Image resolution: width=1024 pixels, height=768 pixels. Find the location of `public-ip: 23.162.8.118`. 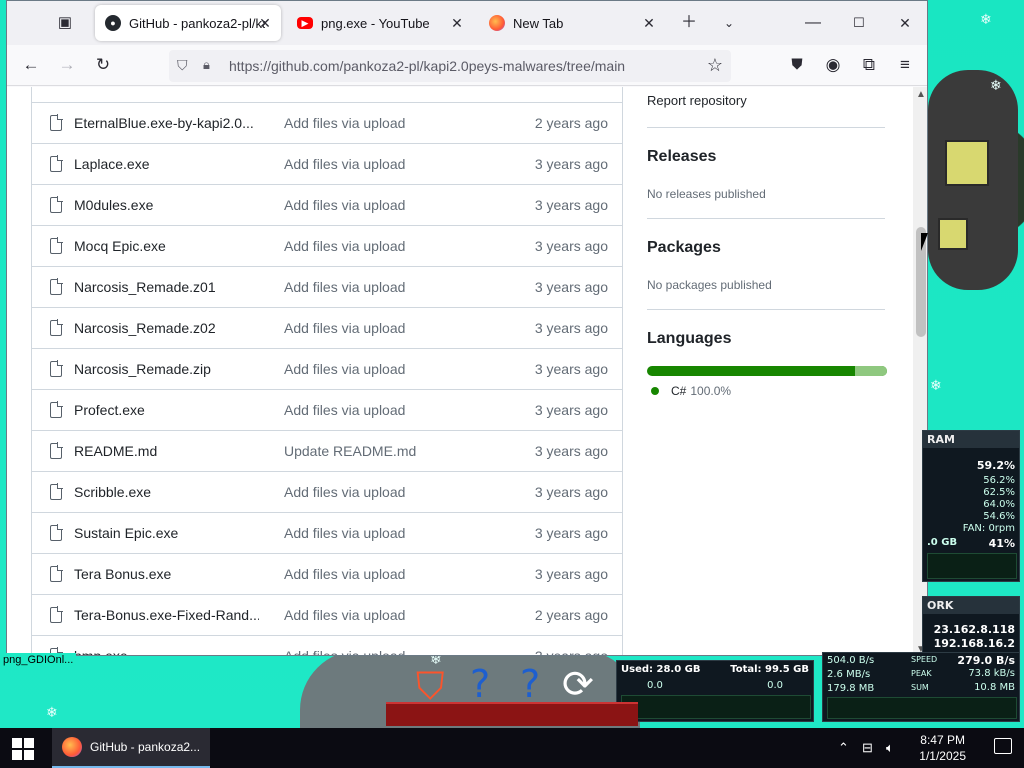

public-ip: 23.162.8.118 is located at coordinates (974, 629).